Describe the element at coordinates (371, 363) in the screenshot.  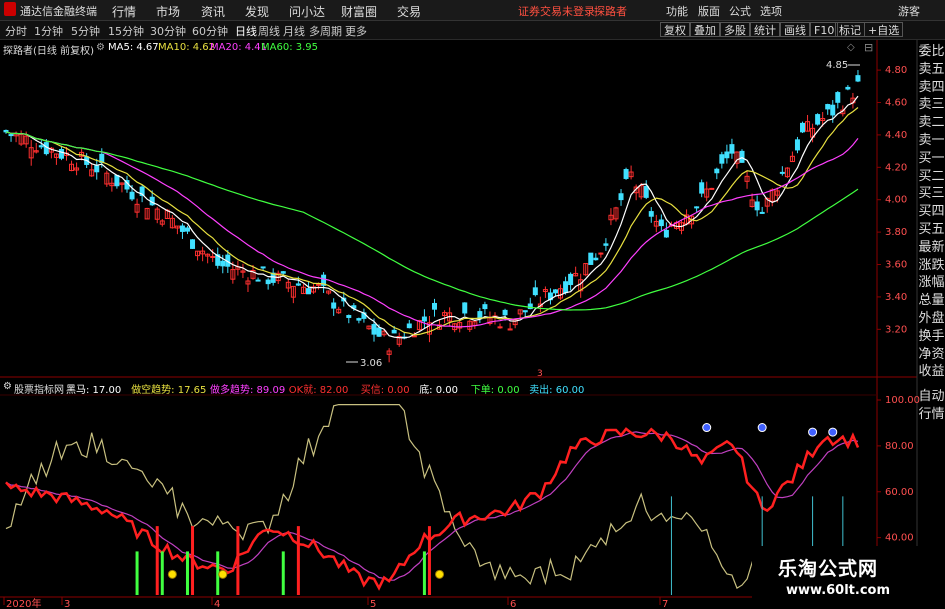
I see `low-price-label: 3.06` at that location.